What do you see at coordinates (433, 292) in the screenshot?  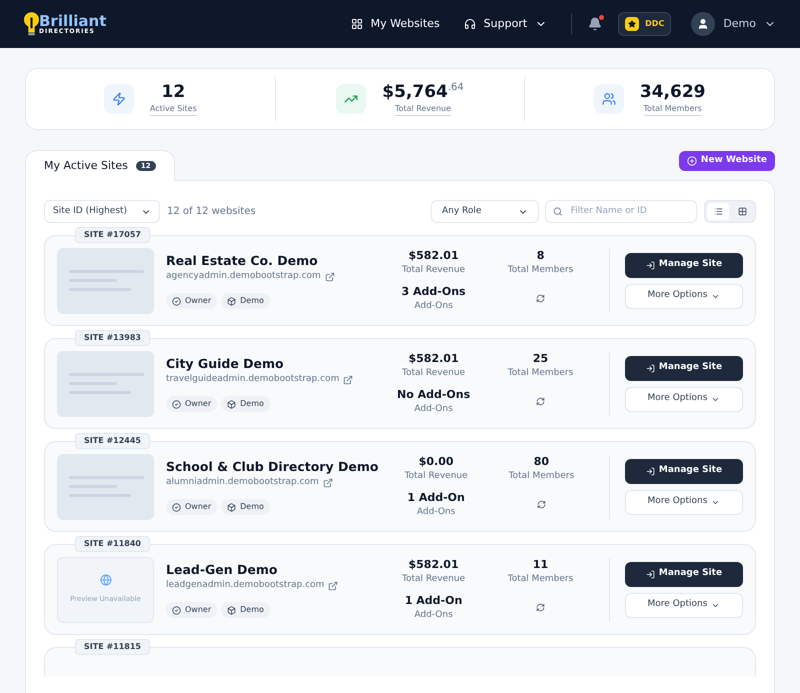 I see `addons-value: 3 Add-Ons` at bounding box center [433, 292].